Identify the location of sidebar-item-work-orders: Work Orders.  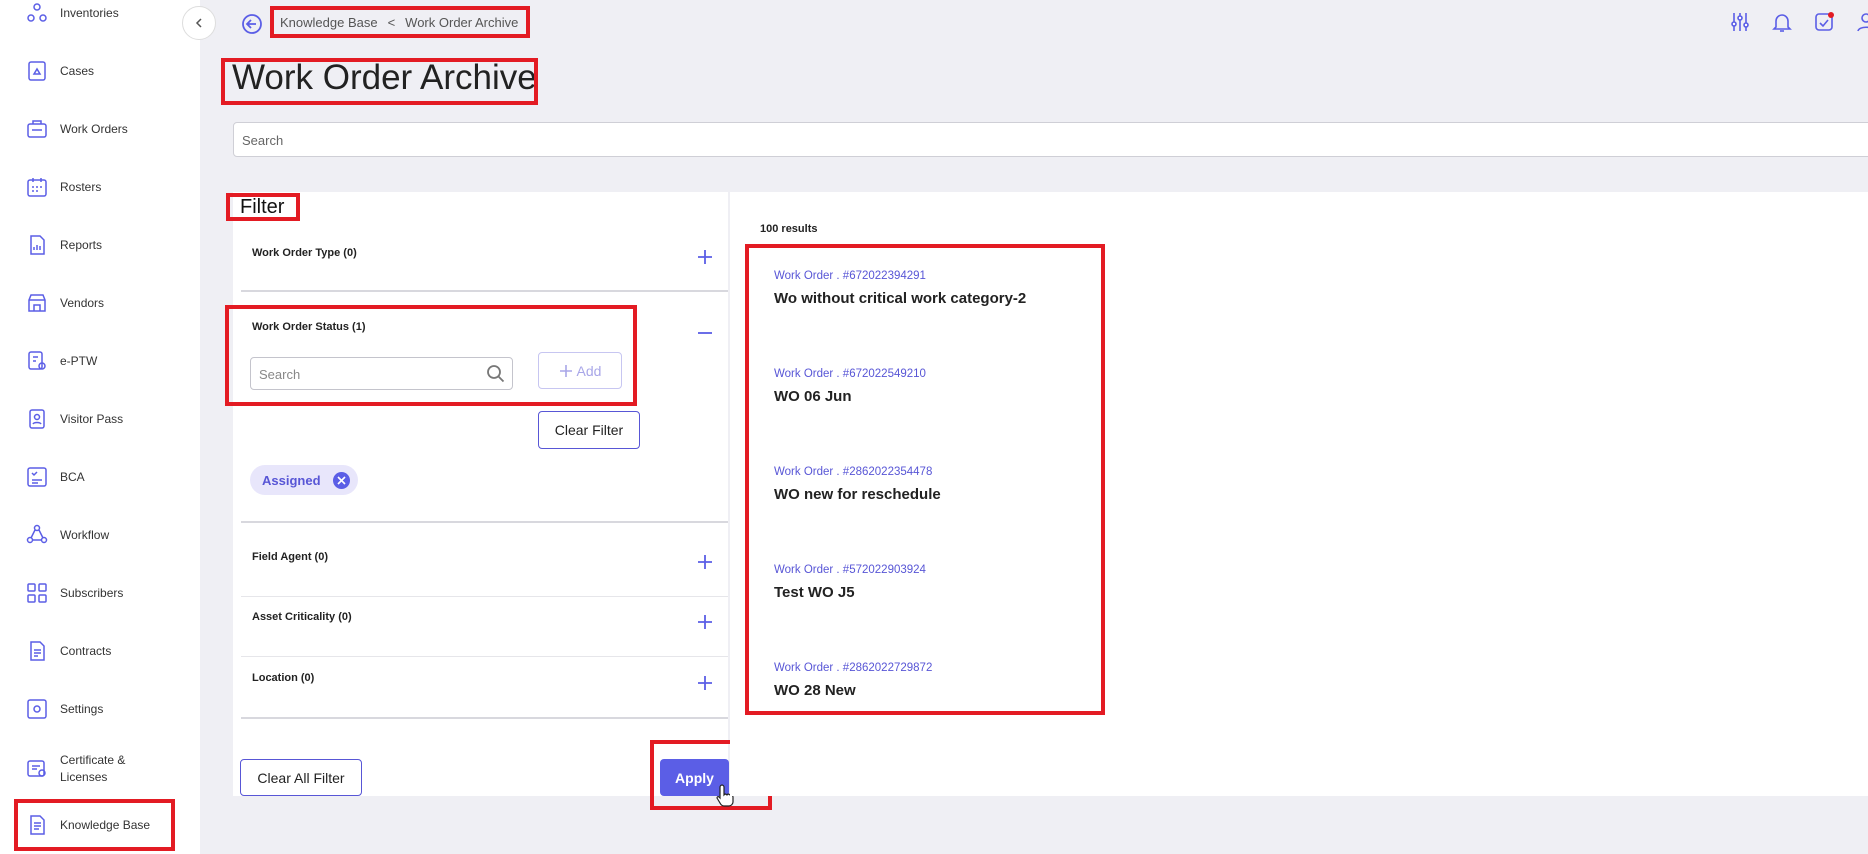
(76, 129).